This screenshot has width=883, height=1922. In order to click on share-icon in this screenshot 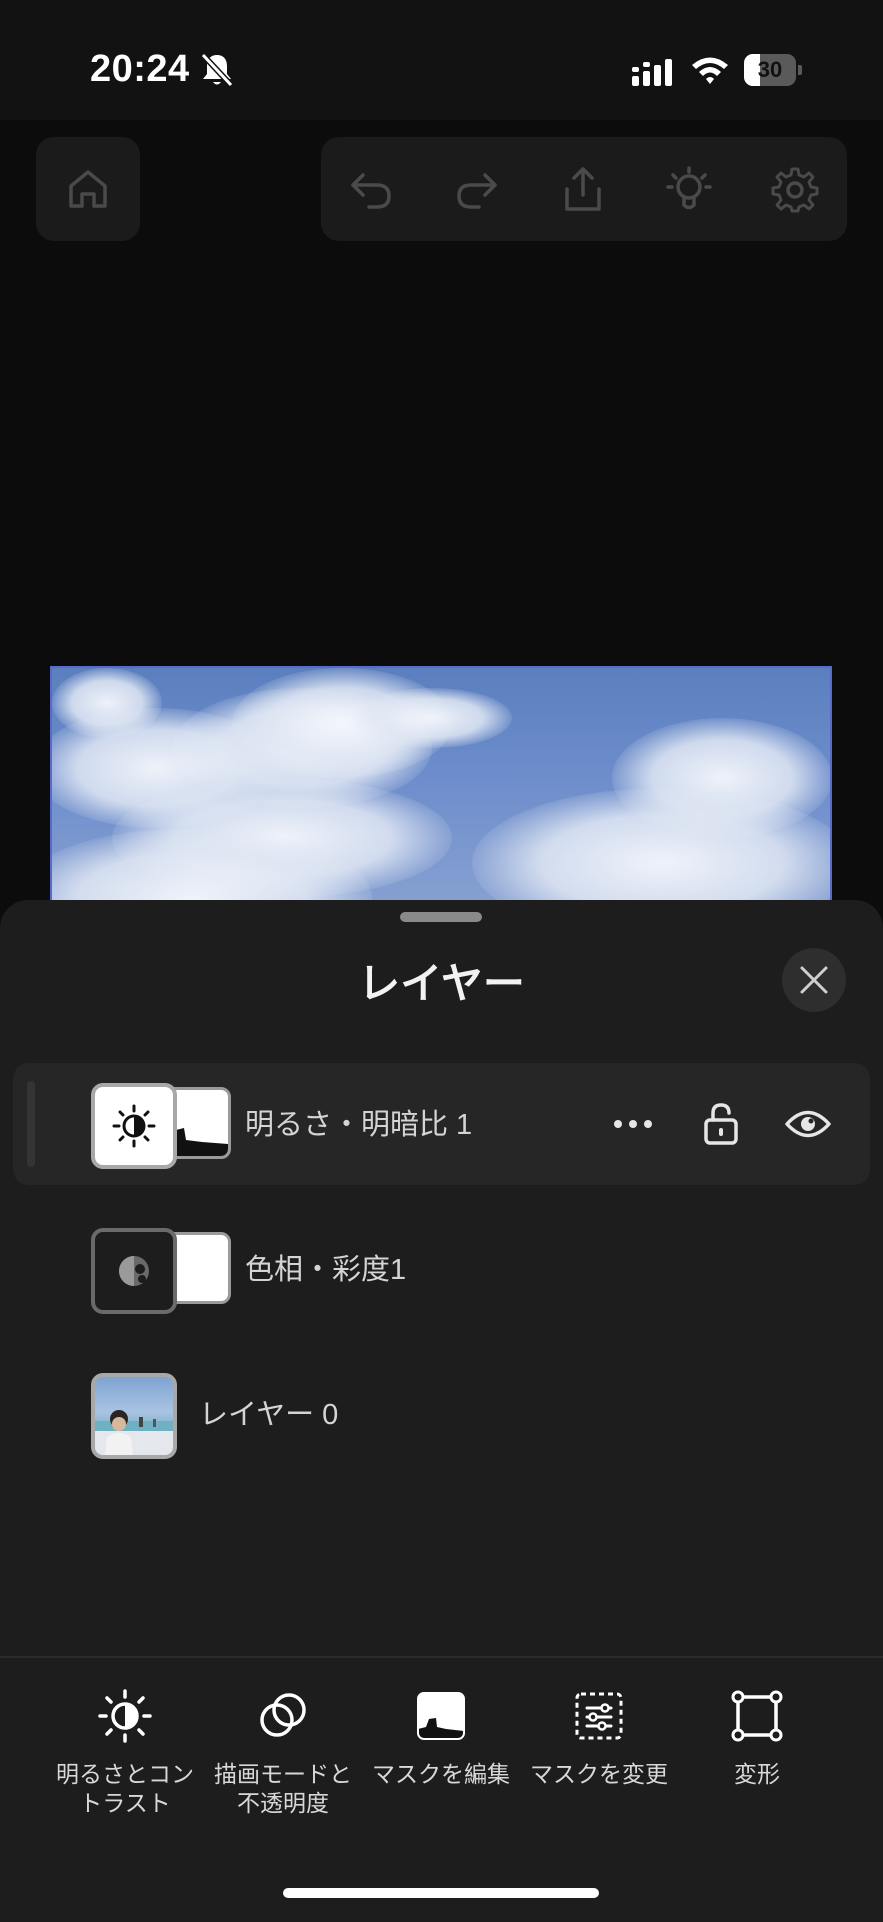, I will do `click(583, 189)`.